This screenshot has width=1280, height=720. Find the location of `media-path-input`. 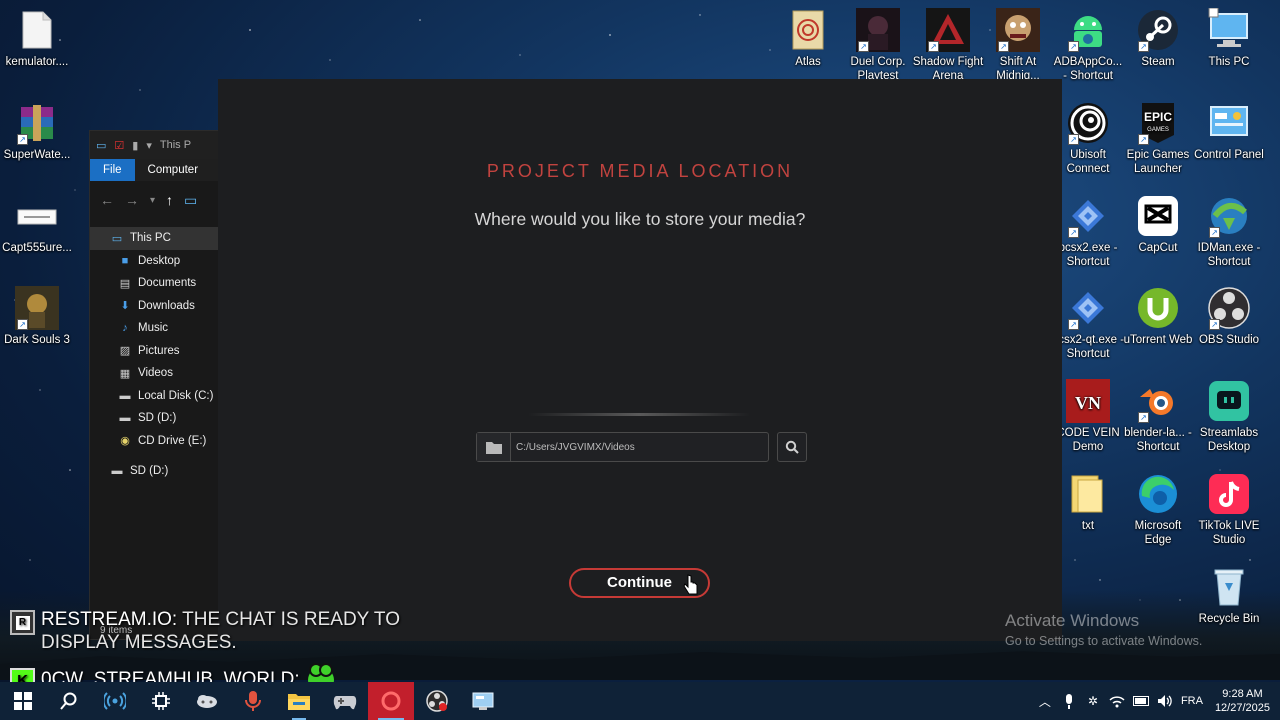

media-path-input is located at coordinates (639, 447).